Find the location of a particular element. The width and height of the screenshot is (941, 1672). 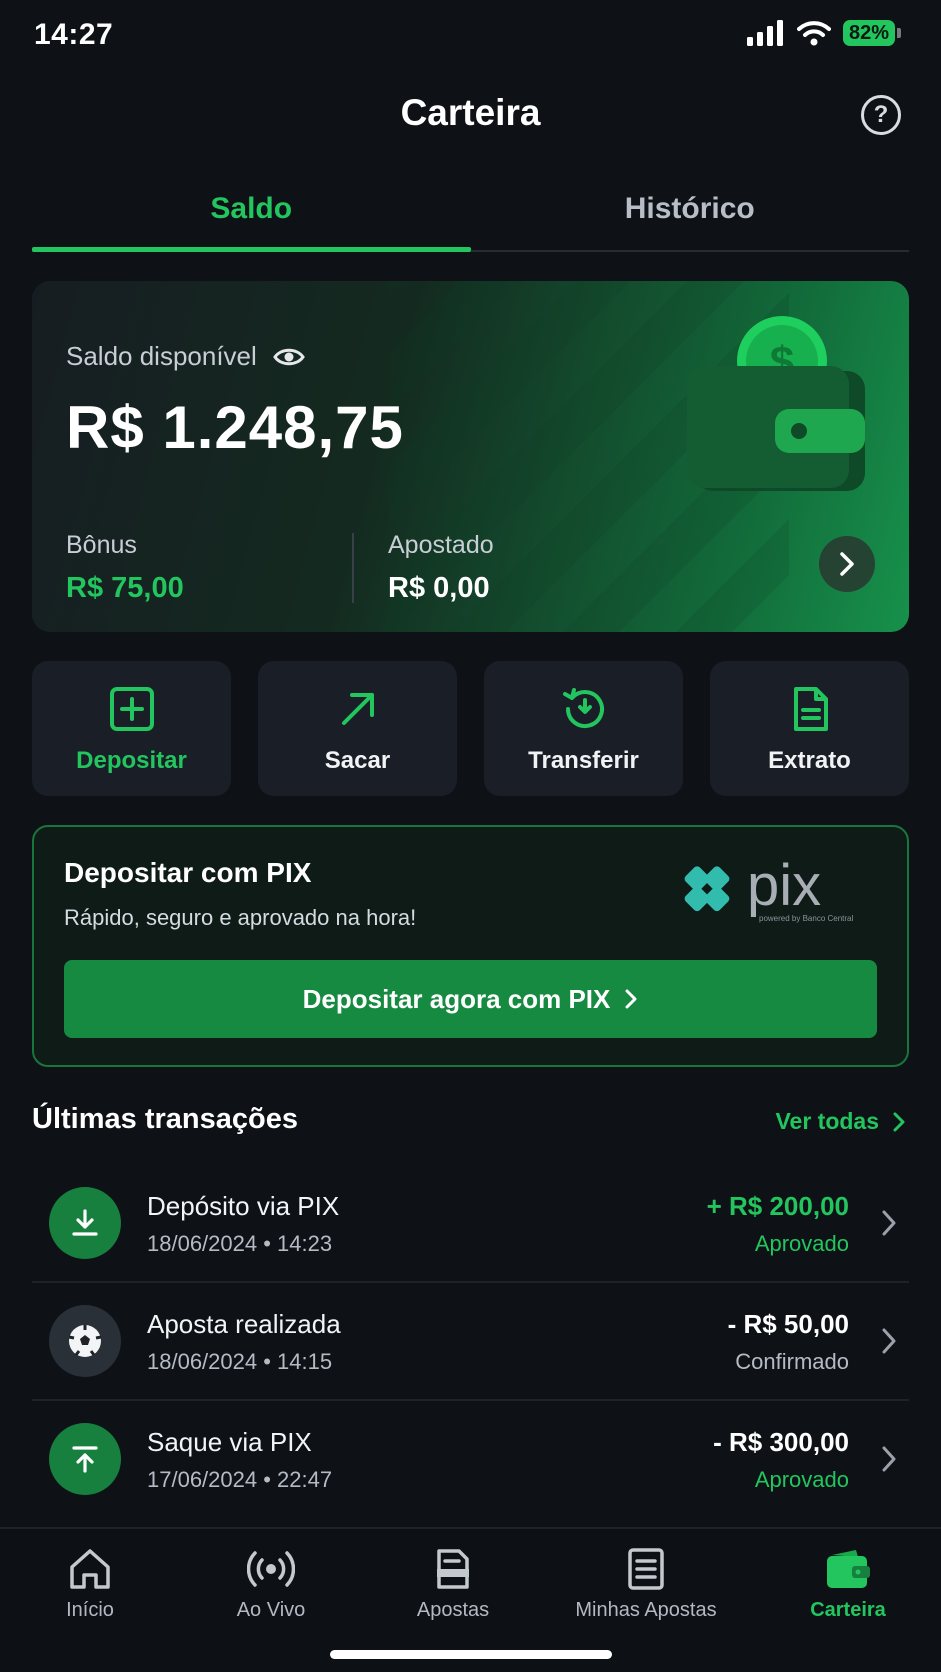

battery-tip is located at coordinates (899, 33).